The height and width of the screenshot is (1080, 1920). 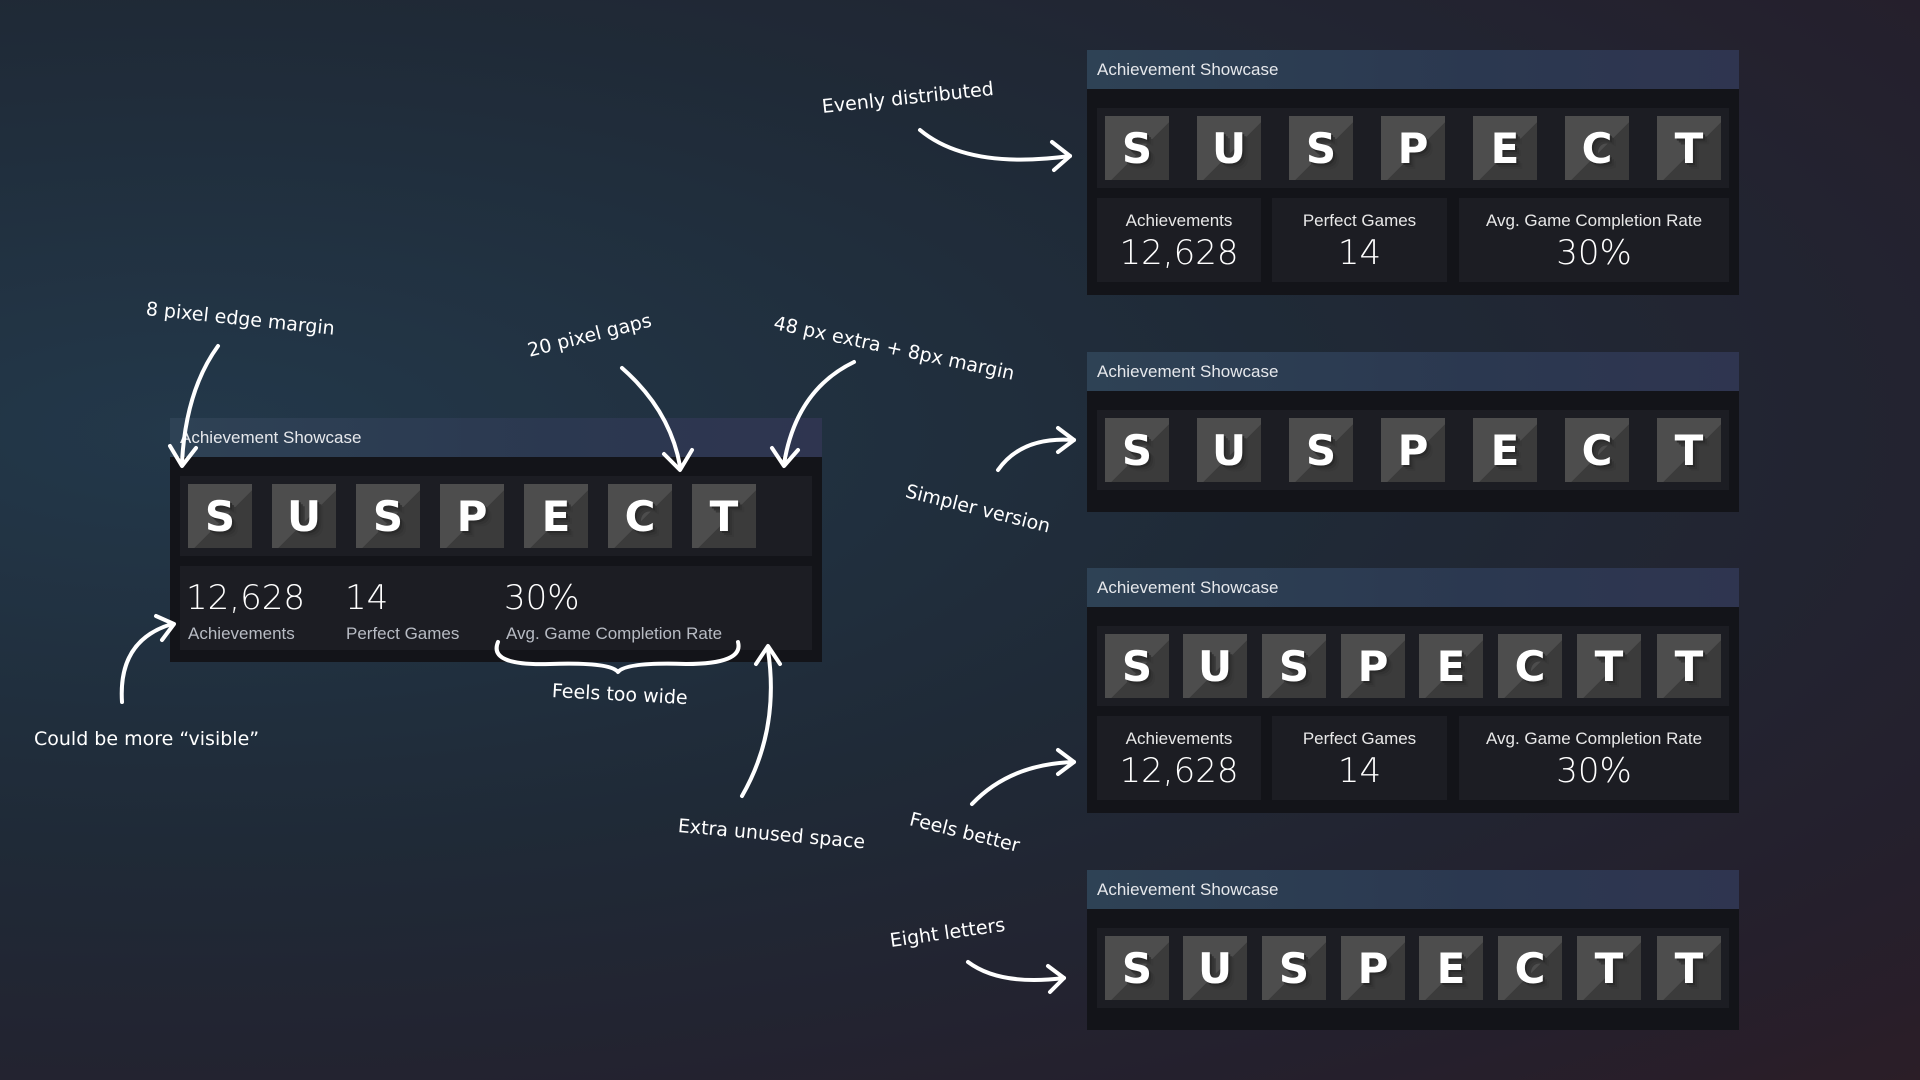 I want to click on showcase-simpler: Achievement Showcase S U S P E C T, so click(x=1413, y=432).